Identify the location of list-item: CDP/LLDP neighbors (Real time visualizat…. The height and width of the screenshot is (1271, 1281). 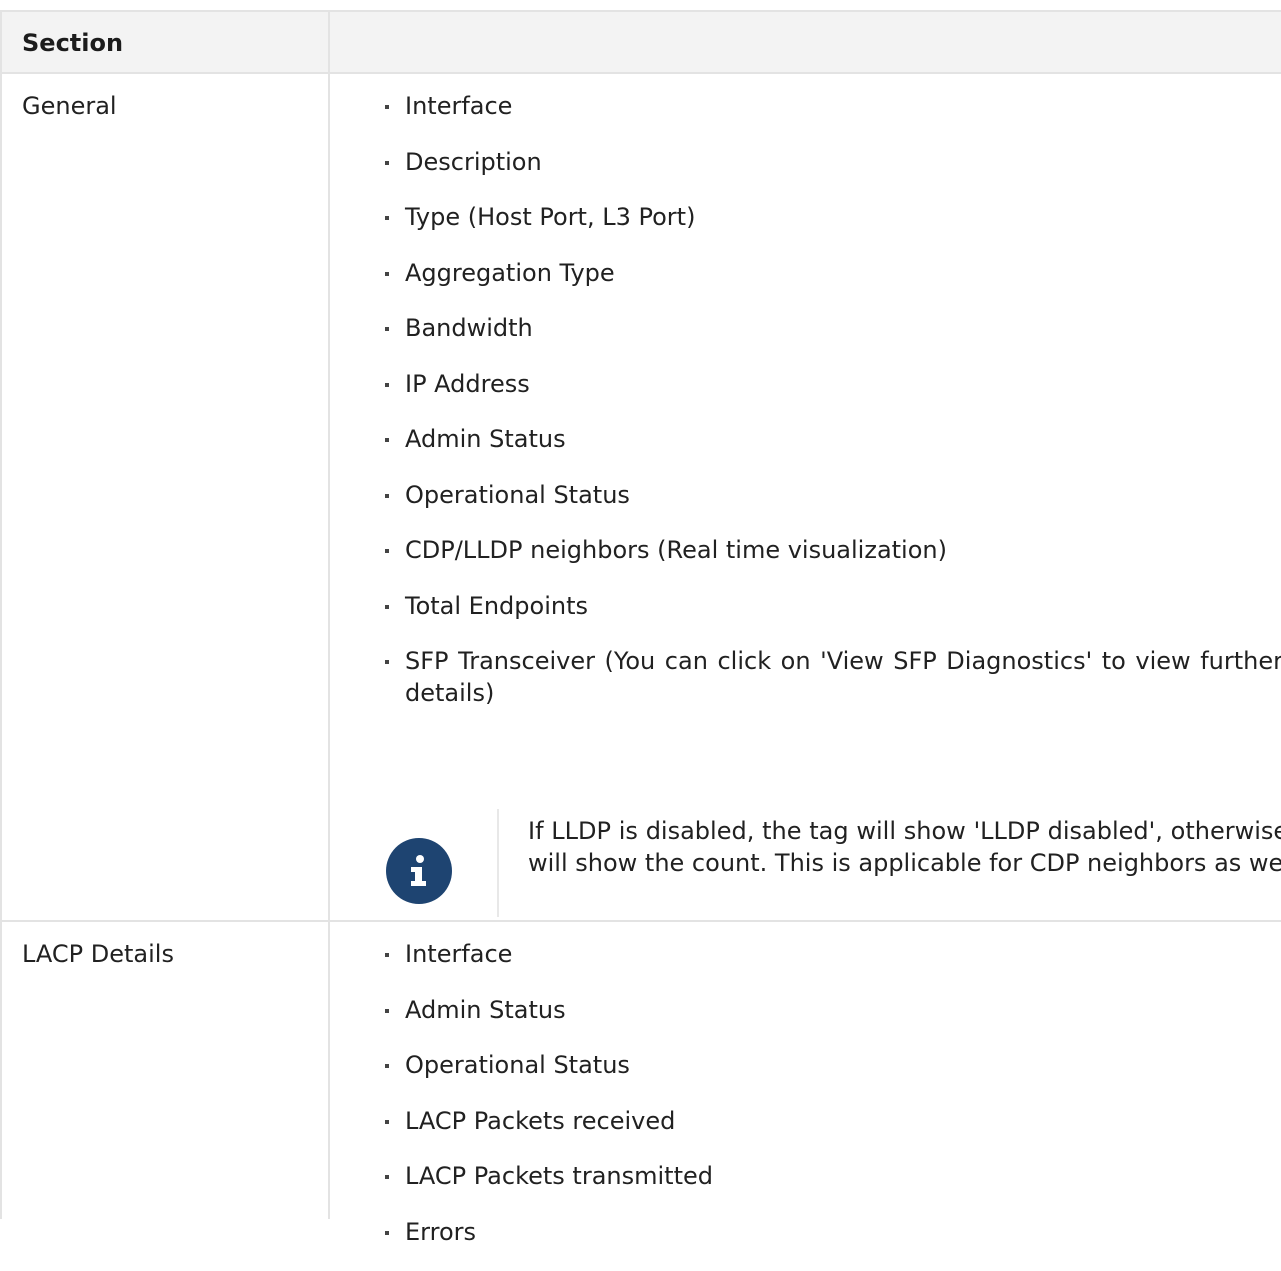
(833, 550).